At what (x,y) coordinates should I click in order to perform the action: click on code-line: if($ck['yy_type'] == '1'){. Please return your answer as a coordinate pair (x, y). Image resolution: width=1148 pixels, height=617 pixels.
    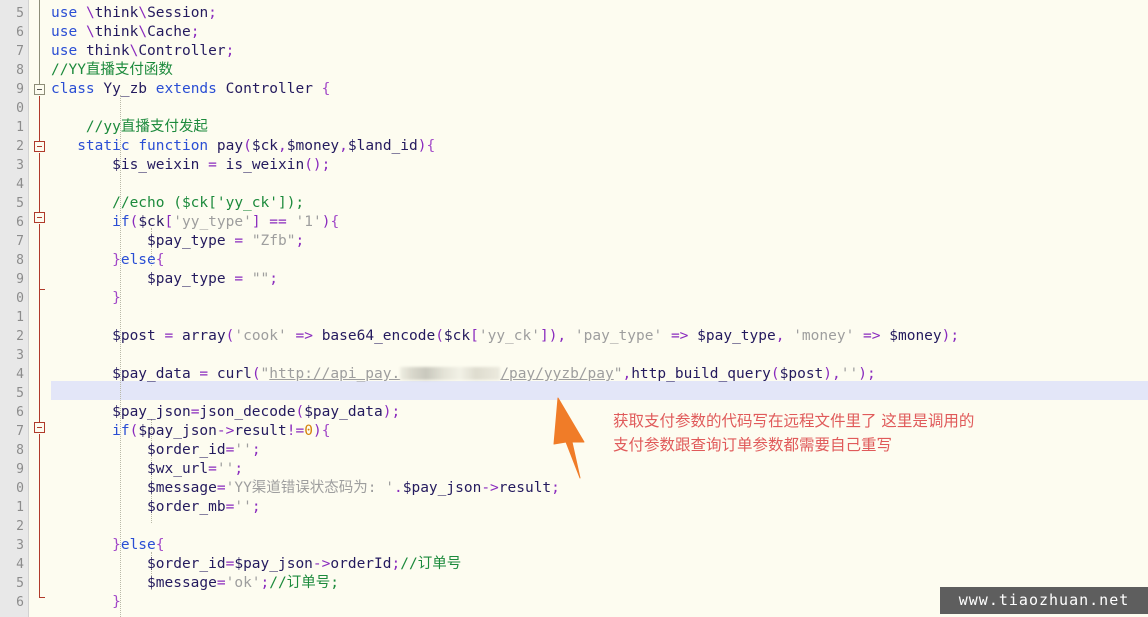
    Looking at the image, I should click on (226, 222).